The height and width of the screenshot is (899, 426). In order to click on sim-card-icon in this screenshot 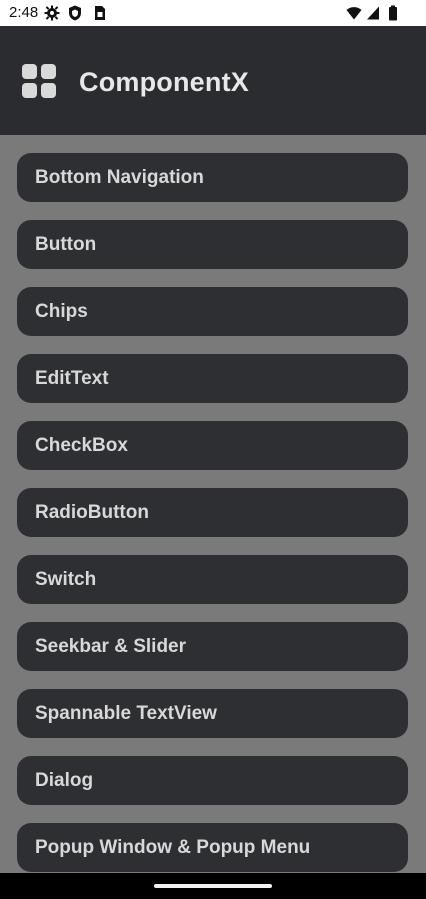, I will do `click(100, 13)`.